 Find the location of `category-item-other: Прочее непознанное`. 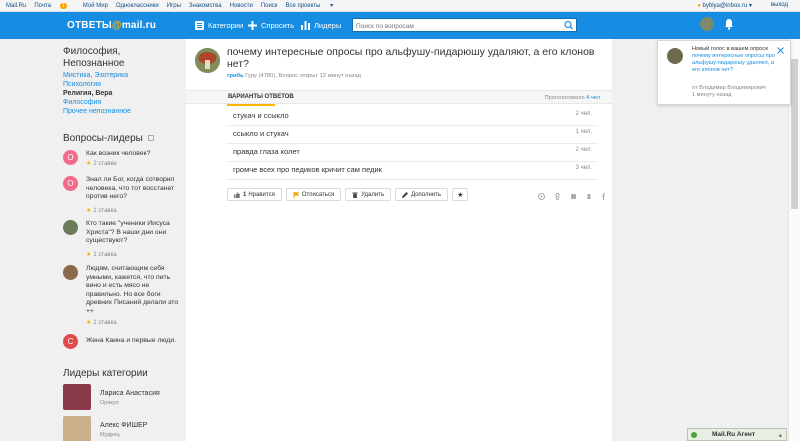

category-item-other: Прочее непознанное is located at coordinates (97, 111).